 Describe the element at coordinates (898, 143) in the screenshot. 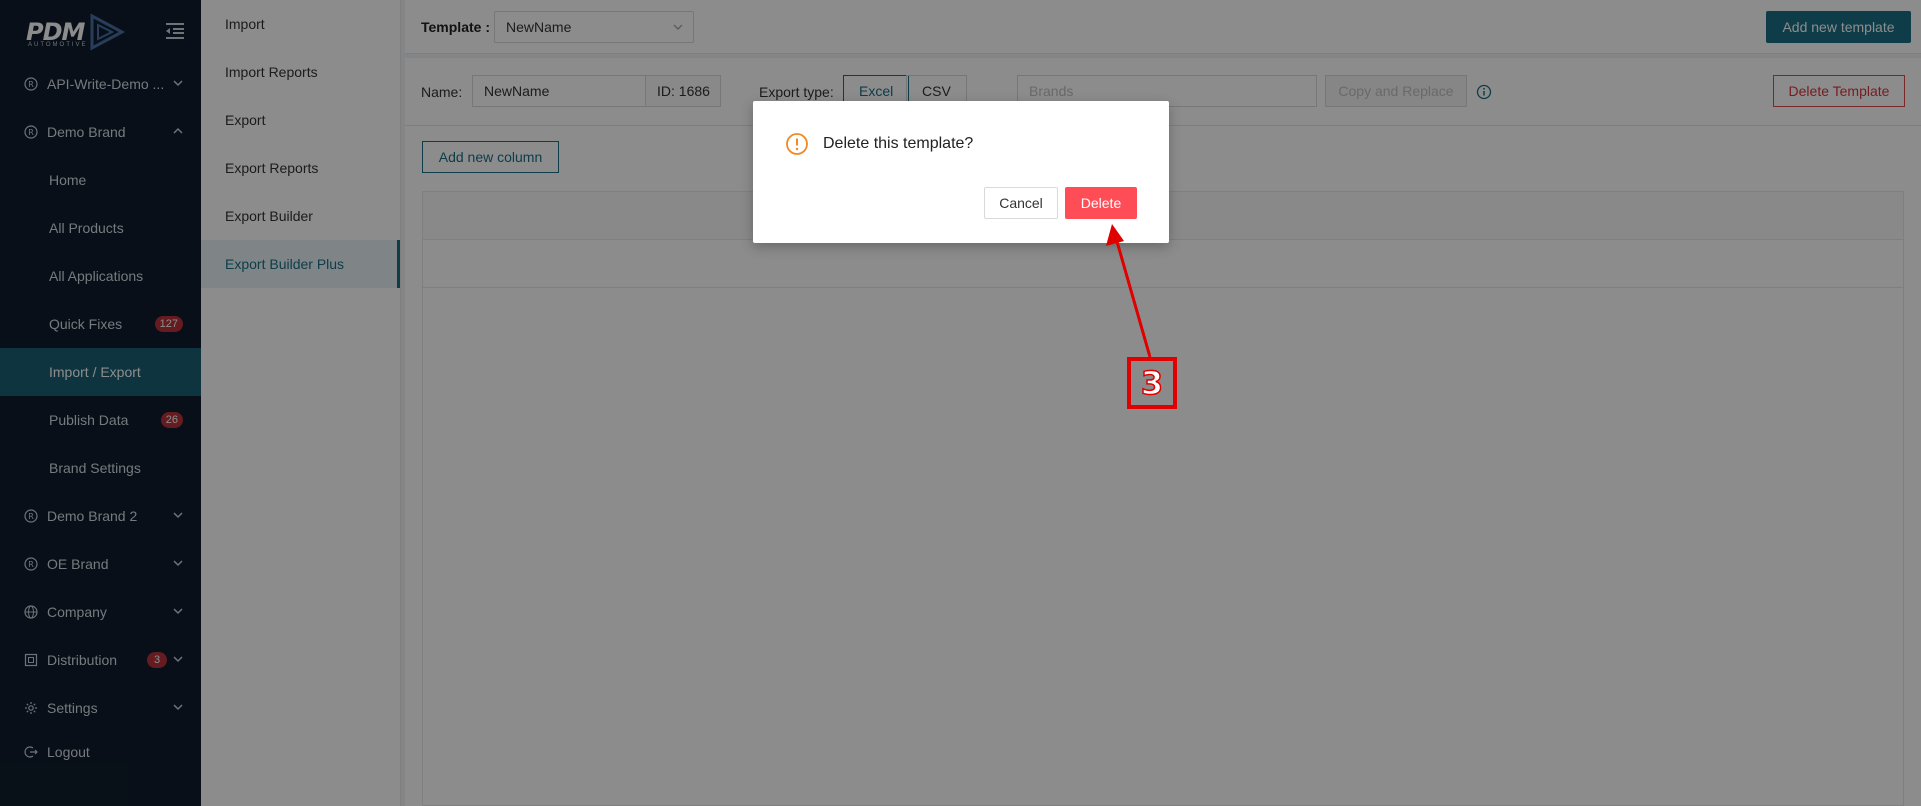

I see `dialog-title: Delete this template?` at that location.